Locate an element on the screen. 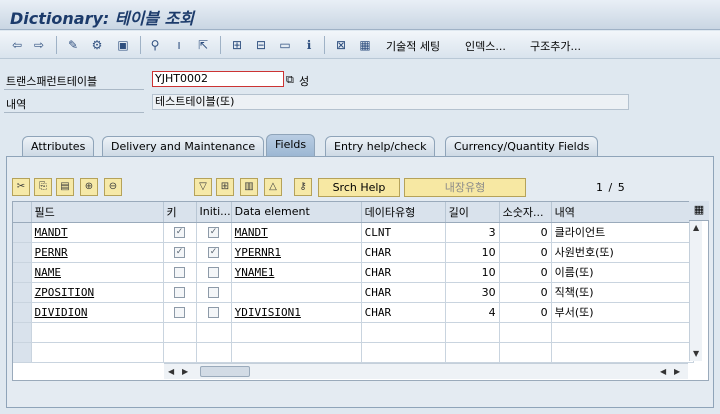 Image resolution: width=720 pixels, height=414 pixels. description-cell: 직책(또) is located at coordinates (622, 292).